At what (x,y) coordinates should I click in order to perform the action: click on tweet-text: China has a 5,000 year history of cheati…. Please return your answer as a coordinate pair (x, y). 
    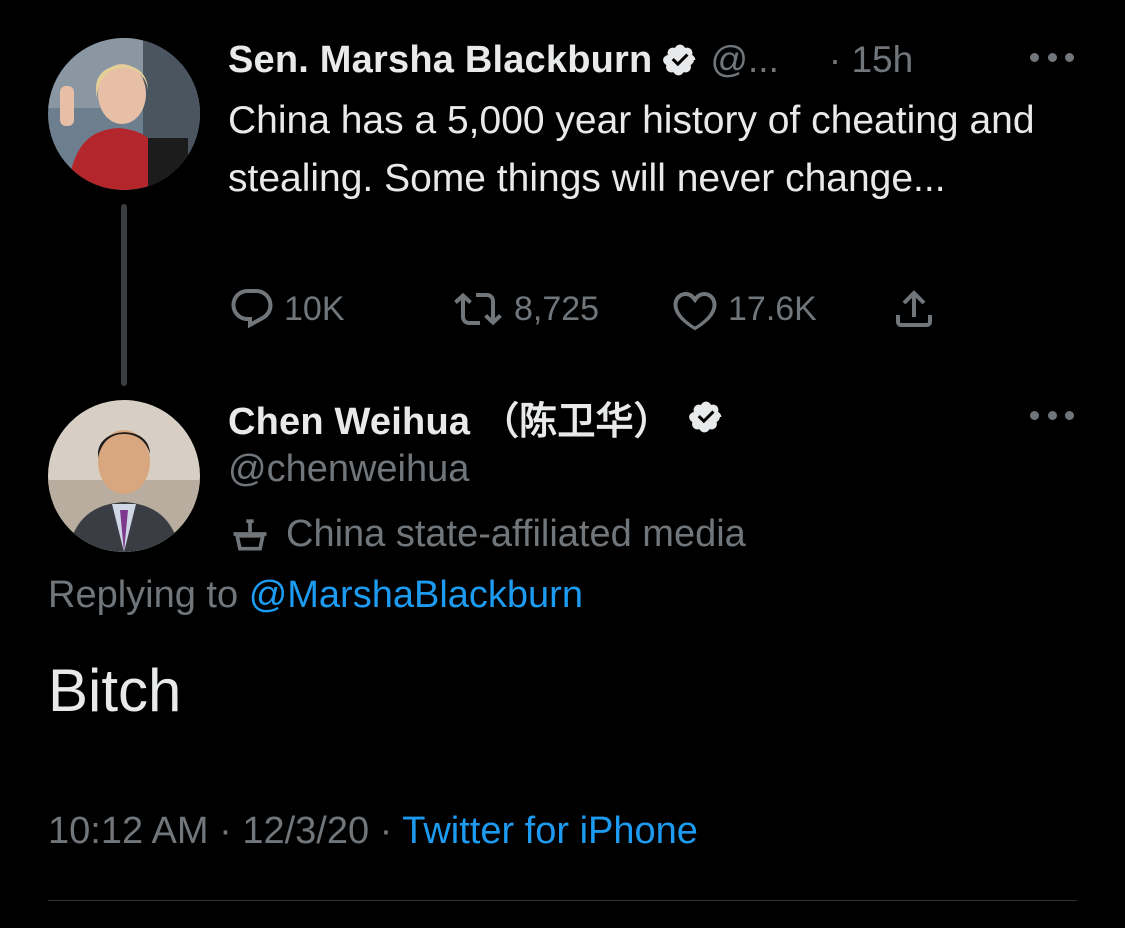
    Looking at the image, I should click on (631, 149).